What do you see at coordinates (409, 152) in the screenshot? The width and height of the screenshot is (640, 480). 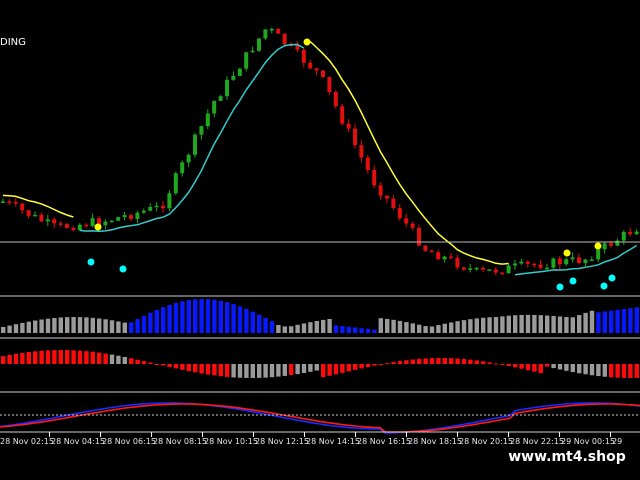 I see `trend-line-down` at bounding box center [409, 152].